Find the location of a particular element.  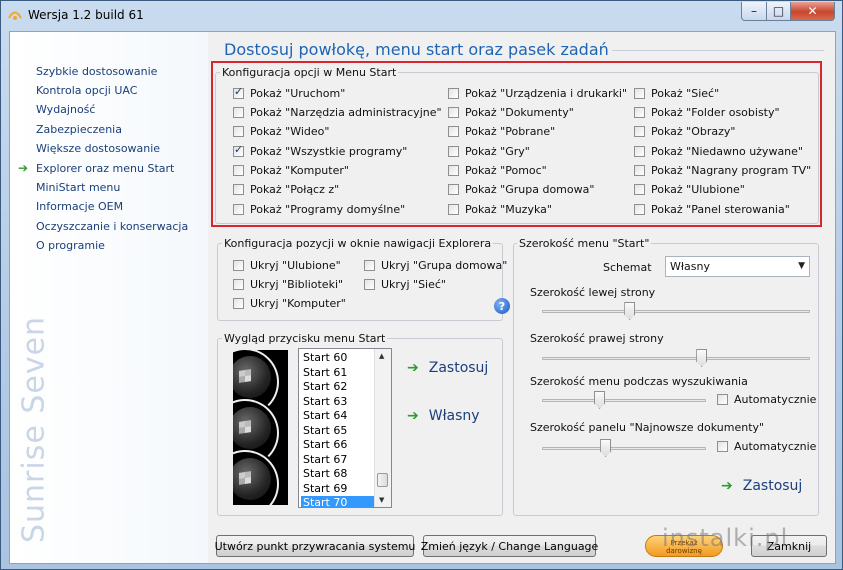

checkbox-start-col3-6: Pokaż "Panel sterowania" is located at coordinates (712, 209).